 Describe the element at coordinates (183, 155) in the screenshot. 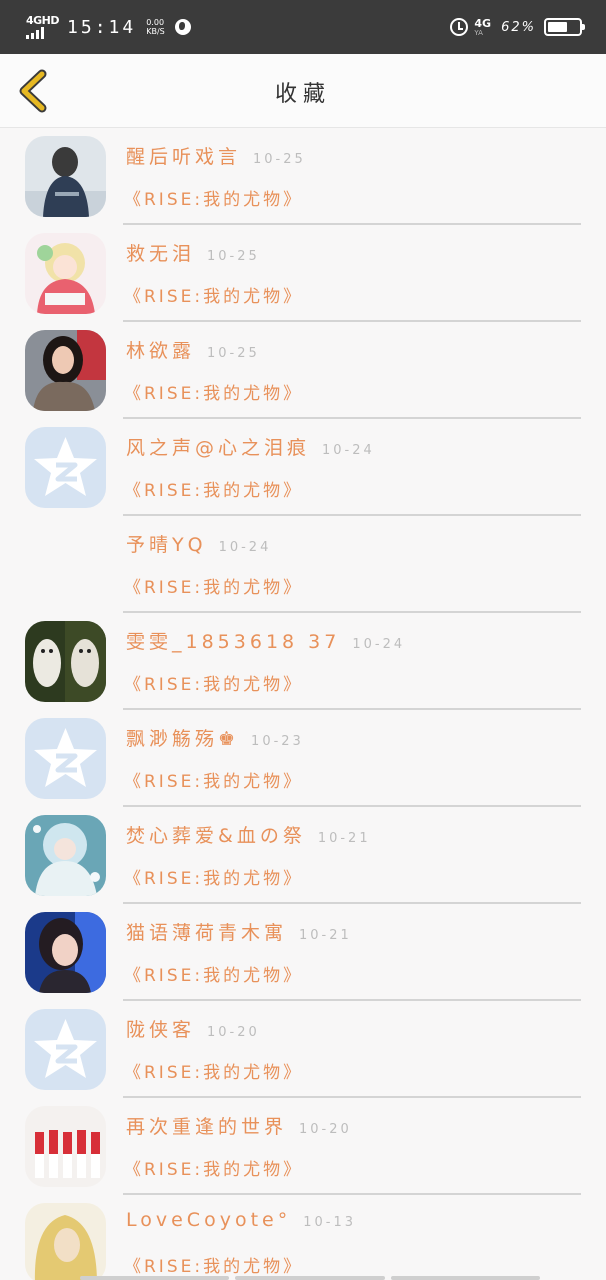

I see `user-name: 醒后听戏言` at that location.